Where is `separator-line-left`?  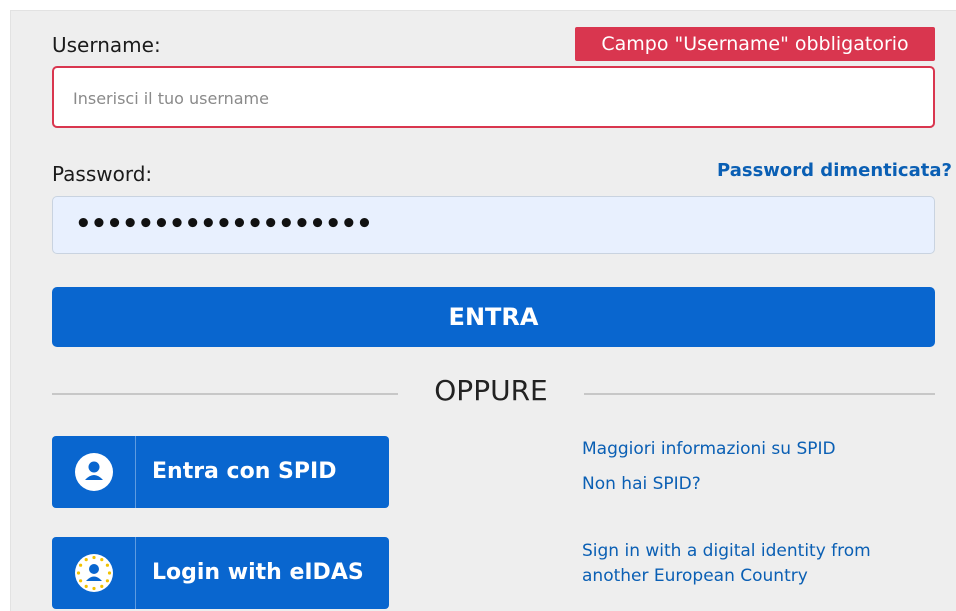
separator-line-left is located at coordinates (225, 394).